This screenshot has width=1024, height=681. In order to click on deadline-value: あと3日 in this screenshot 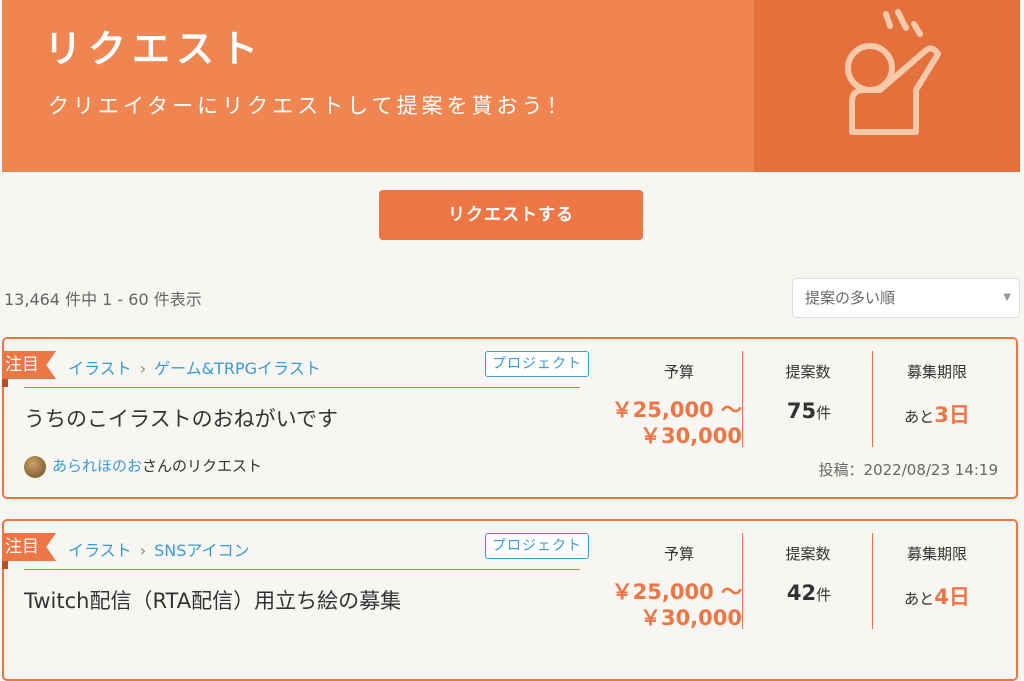, I will do `click(937, 414)`.